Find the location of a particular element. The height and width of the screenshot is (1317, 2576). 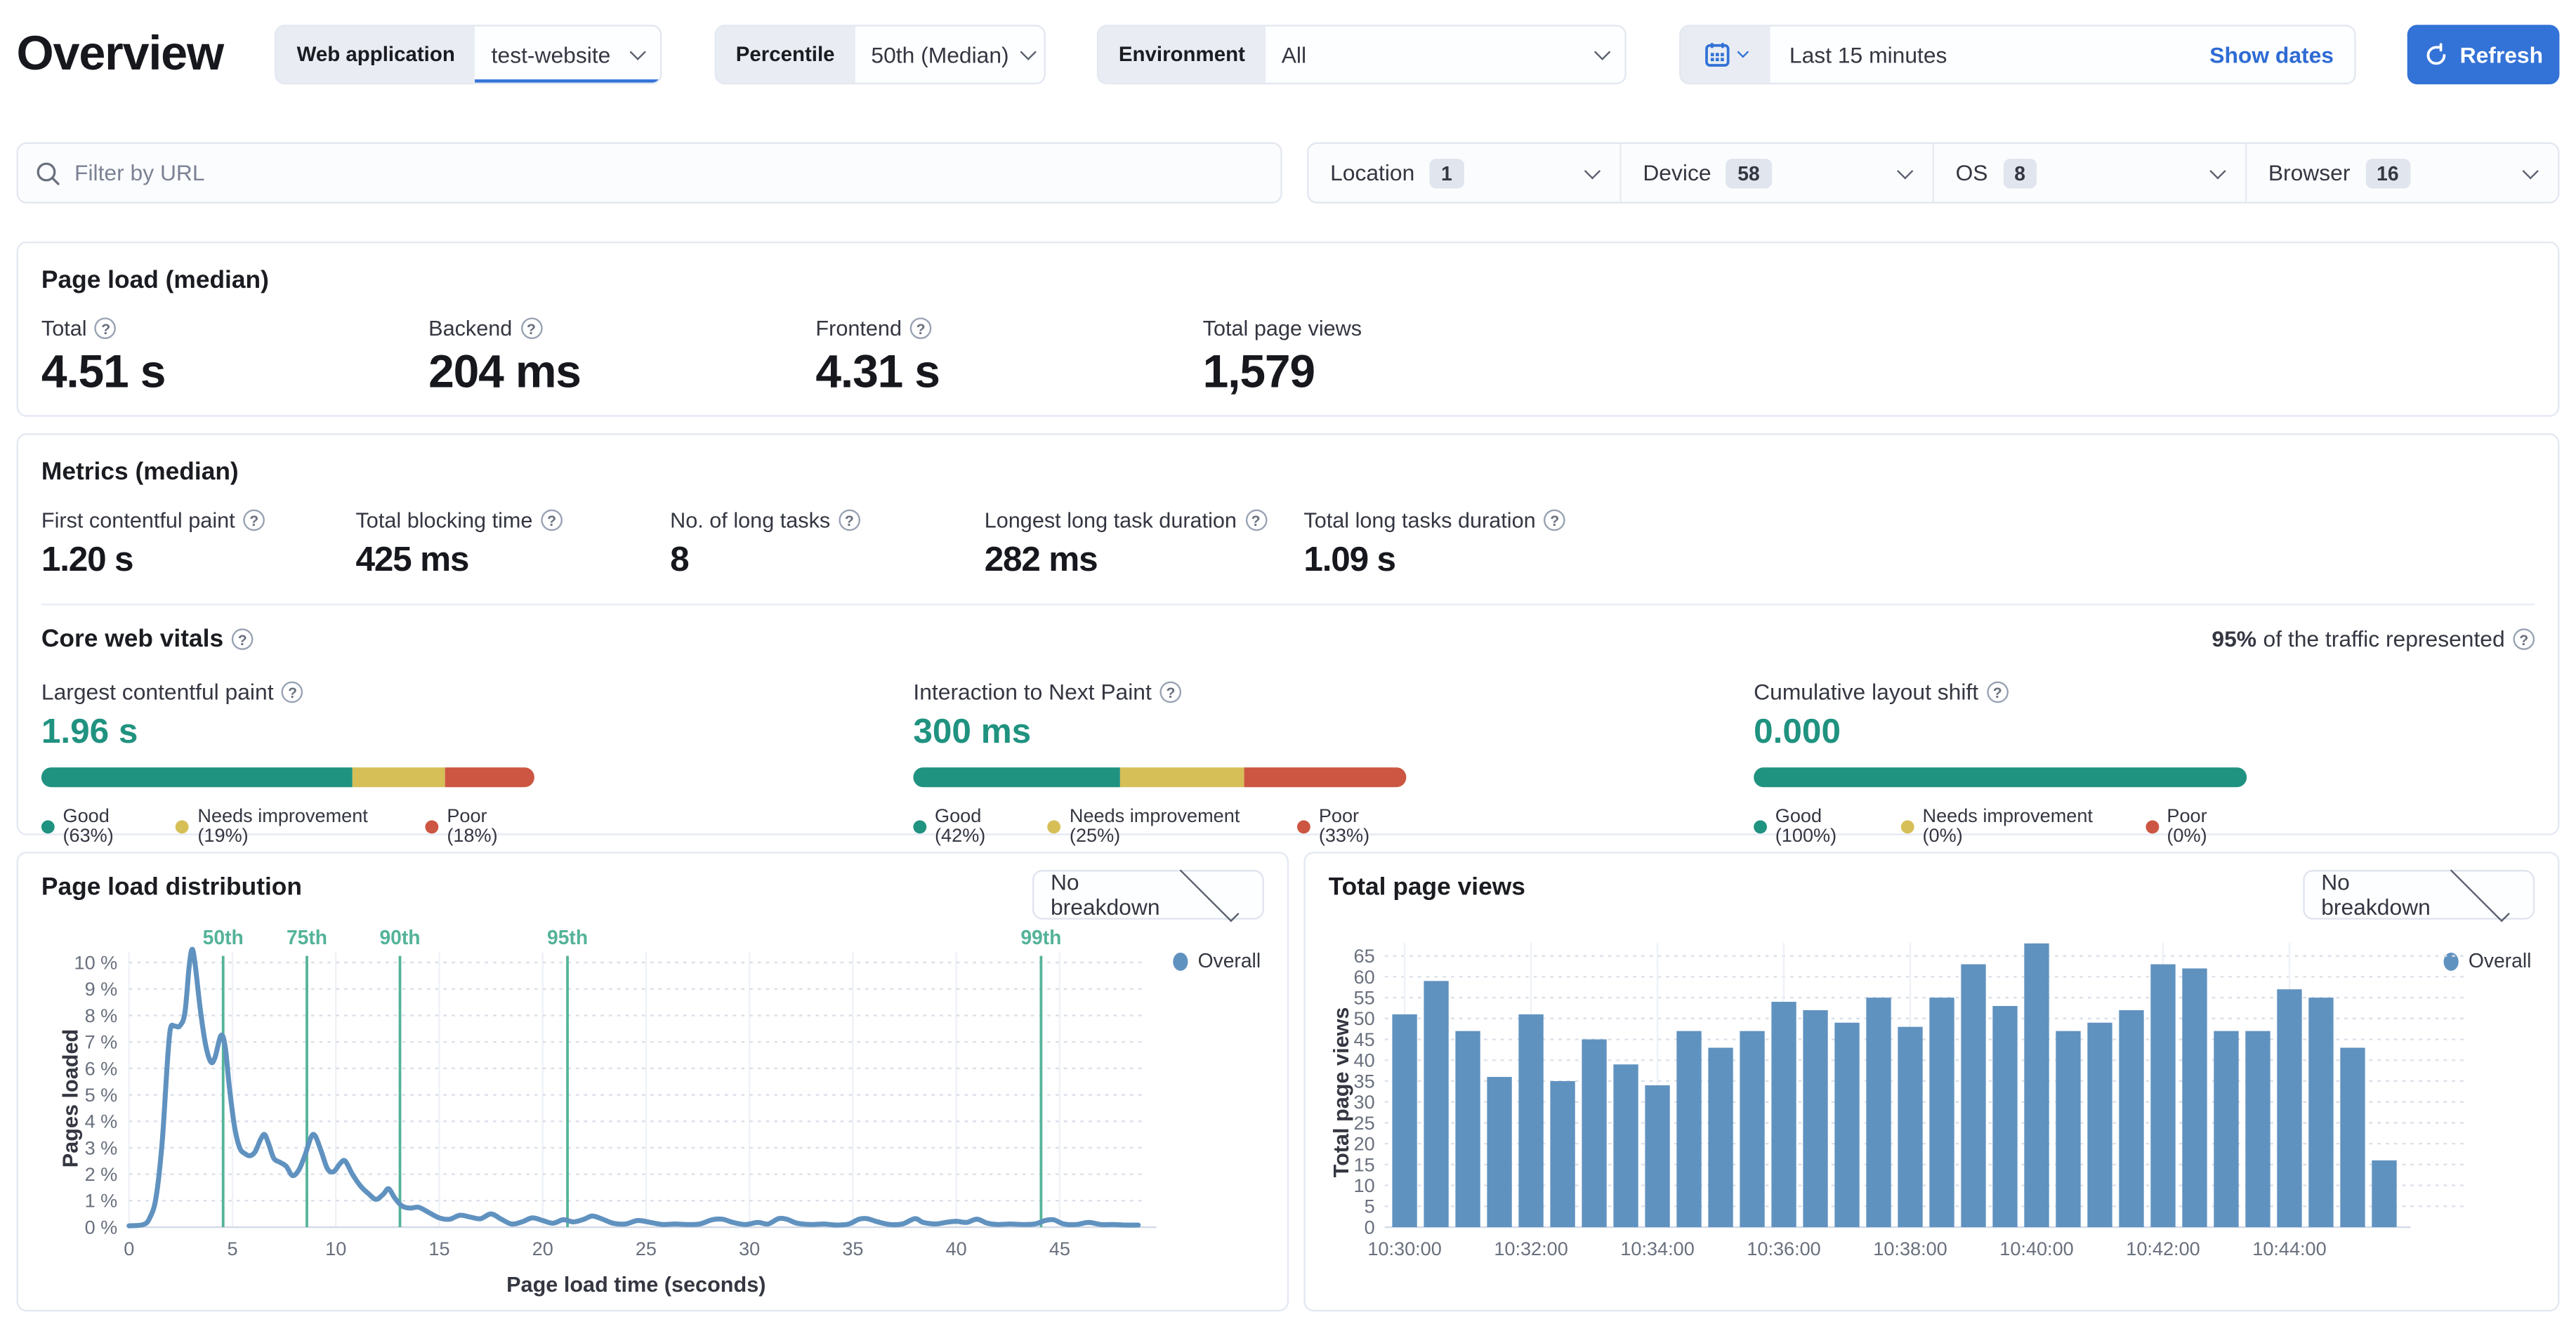

vital-lcp-legend-poor: Poor (18%) is located at coordinates (473, 827).